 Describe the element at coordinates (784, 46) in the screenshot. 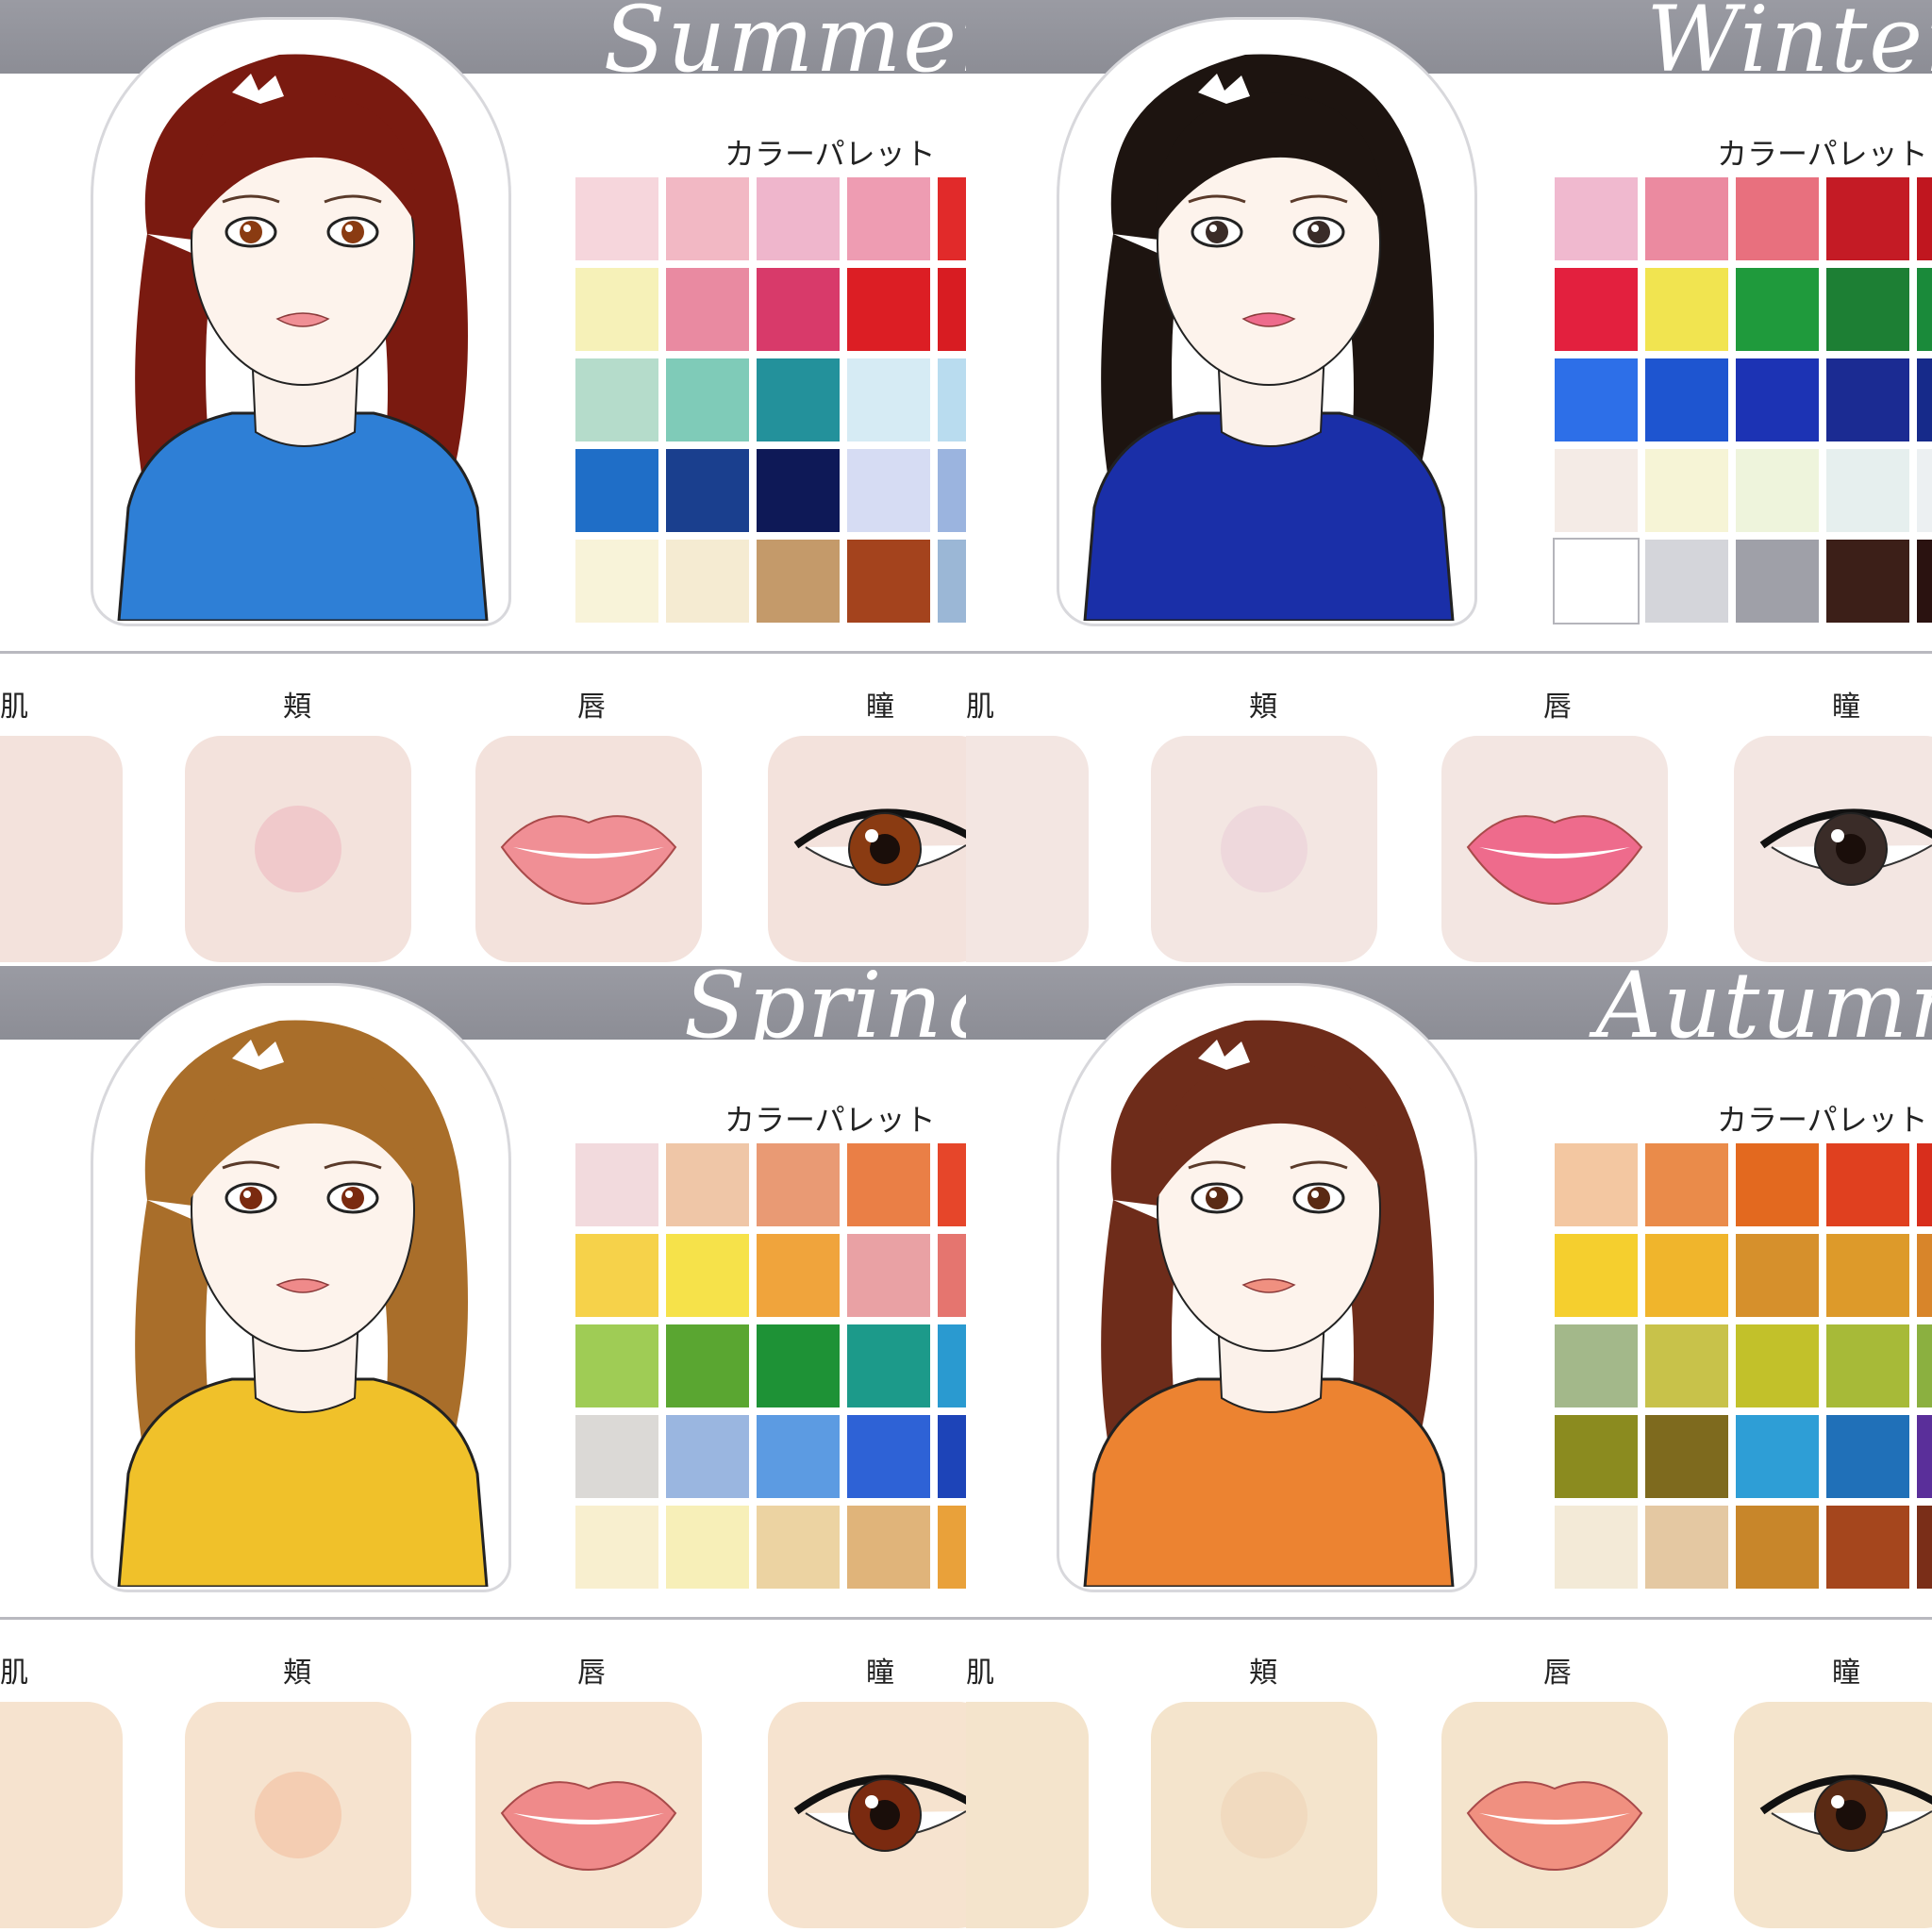

I see `season-title: Summer` at that location.